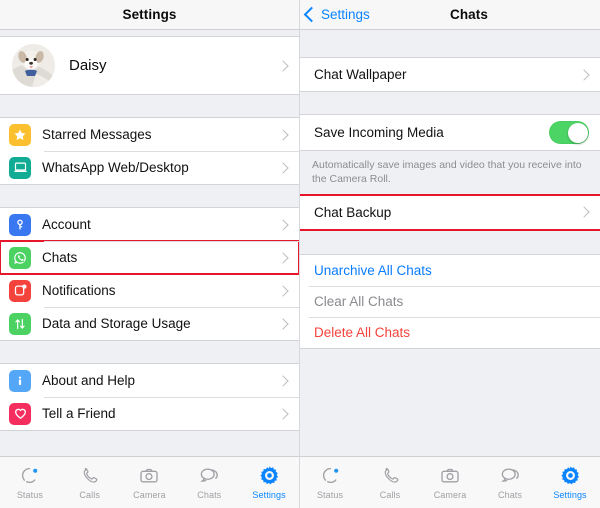 This screenshot has height=508, width=600. I want to click on chat-backup-group: Chat Backup, so click(450, 212).